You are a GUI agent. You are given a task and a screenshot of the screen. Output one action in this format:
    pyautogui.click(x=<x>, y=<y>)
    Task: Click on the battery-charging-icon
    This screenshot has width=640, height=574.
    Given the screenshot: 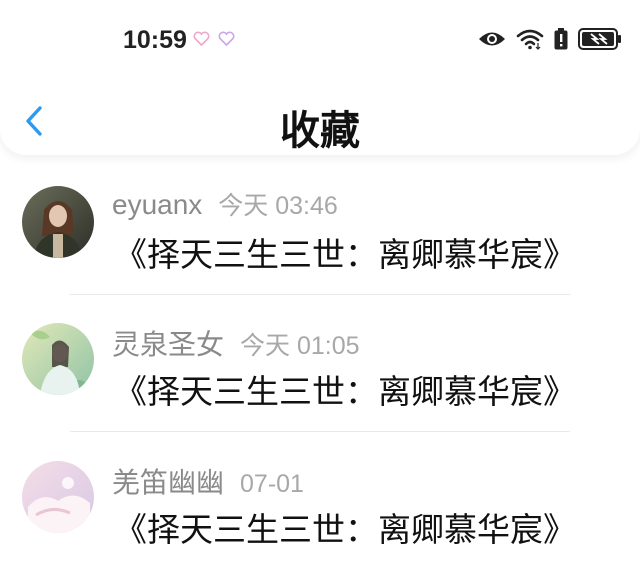 What is the action you would take?
    pyautogui.click(x=599, y=39)
    